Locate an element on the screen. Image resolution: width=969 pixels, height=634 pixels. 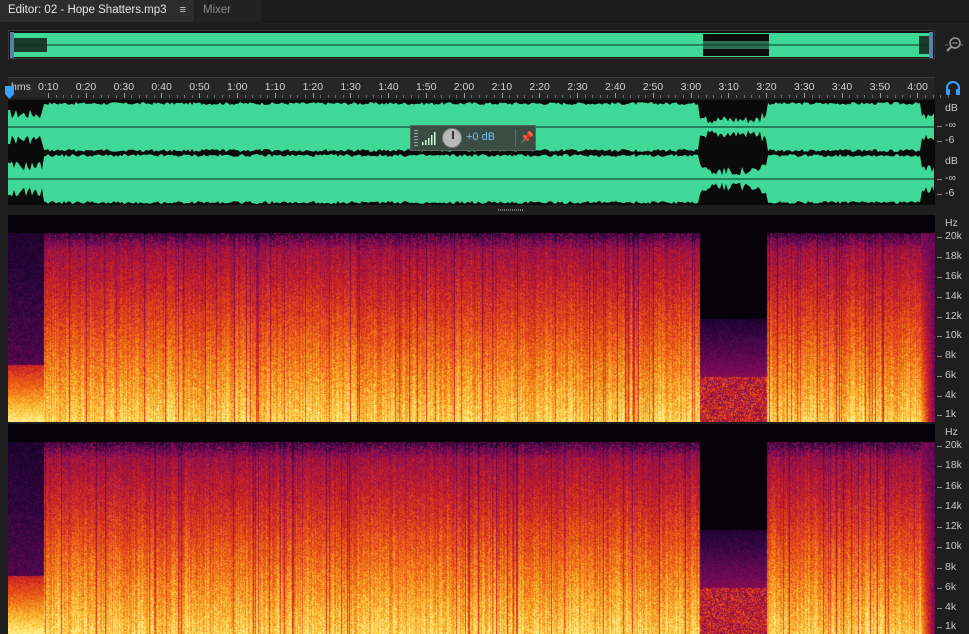
gain-hud: +0 dB 📌 is located at coordinates (473, 138).